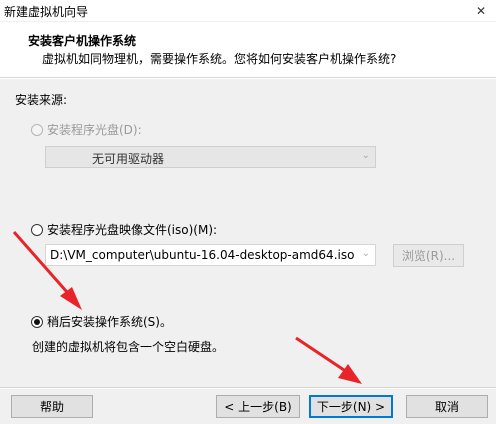 The image size is (496, 424). Describe the element at coordinates (447, 406) in the screenshot. I see `cancel-button: 取消` at that location.